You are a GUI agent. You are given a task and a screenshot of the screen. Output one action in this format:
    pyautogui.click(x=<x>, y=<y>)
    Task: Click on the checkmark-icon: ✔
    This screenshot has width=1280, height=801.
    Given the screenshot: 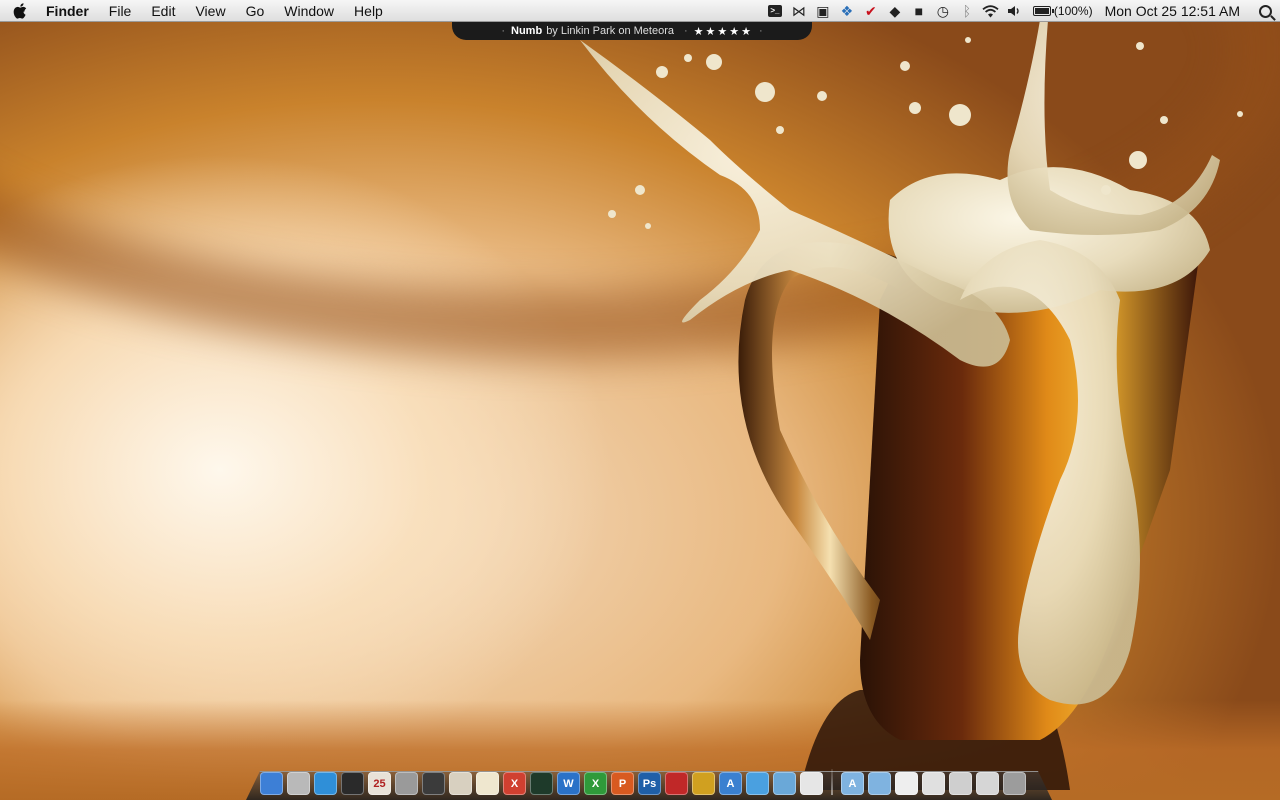 What is the action you would take?
    pyautogui.click(x=871, y=11)
    